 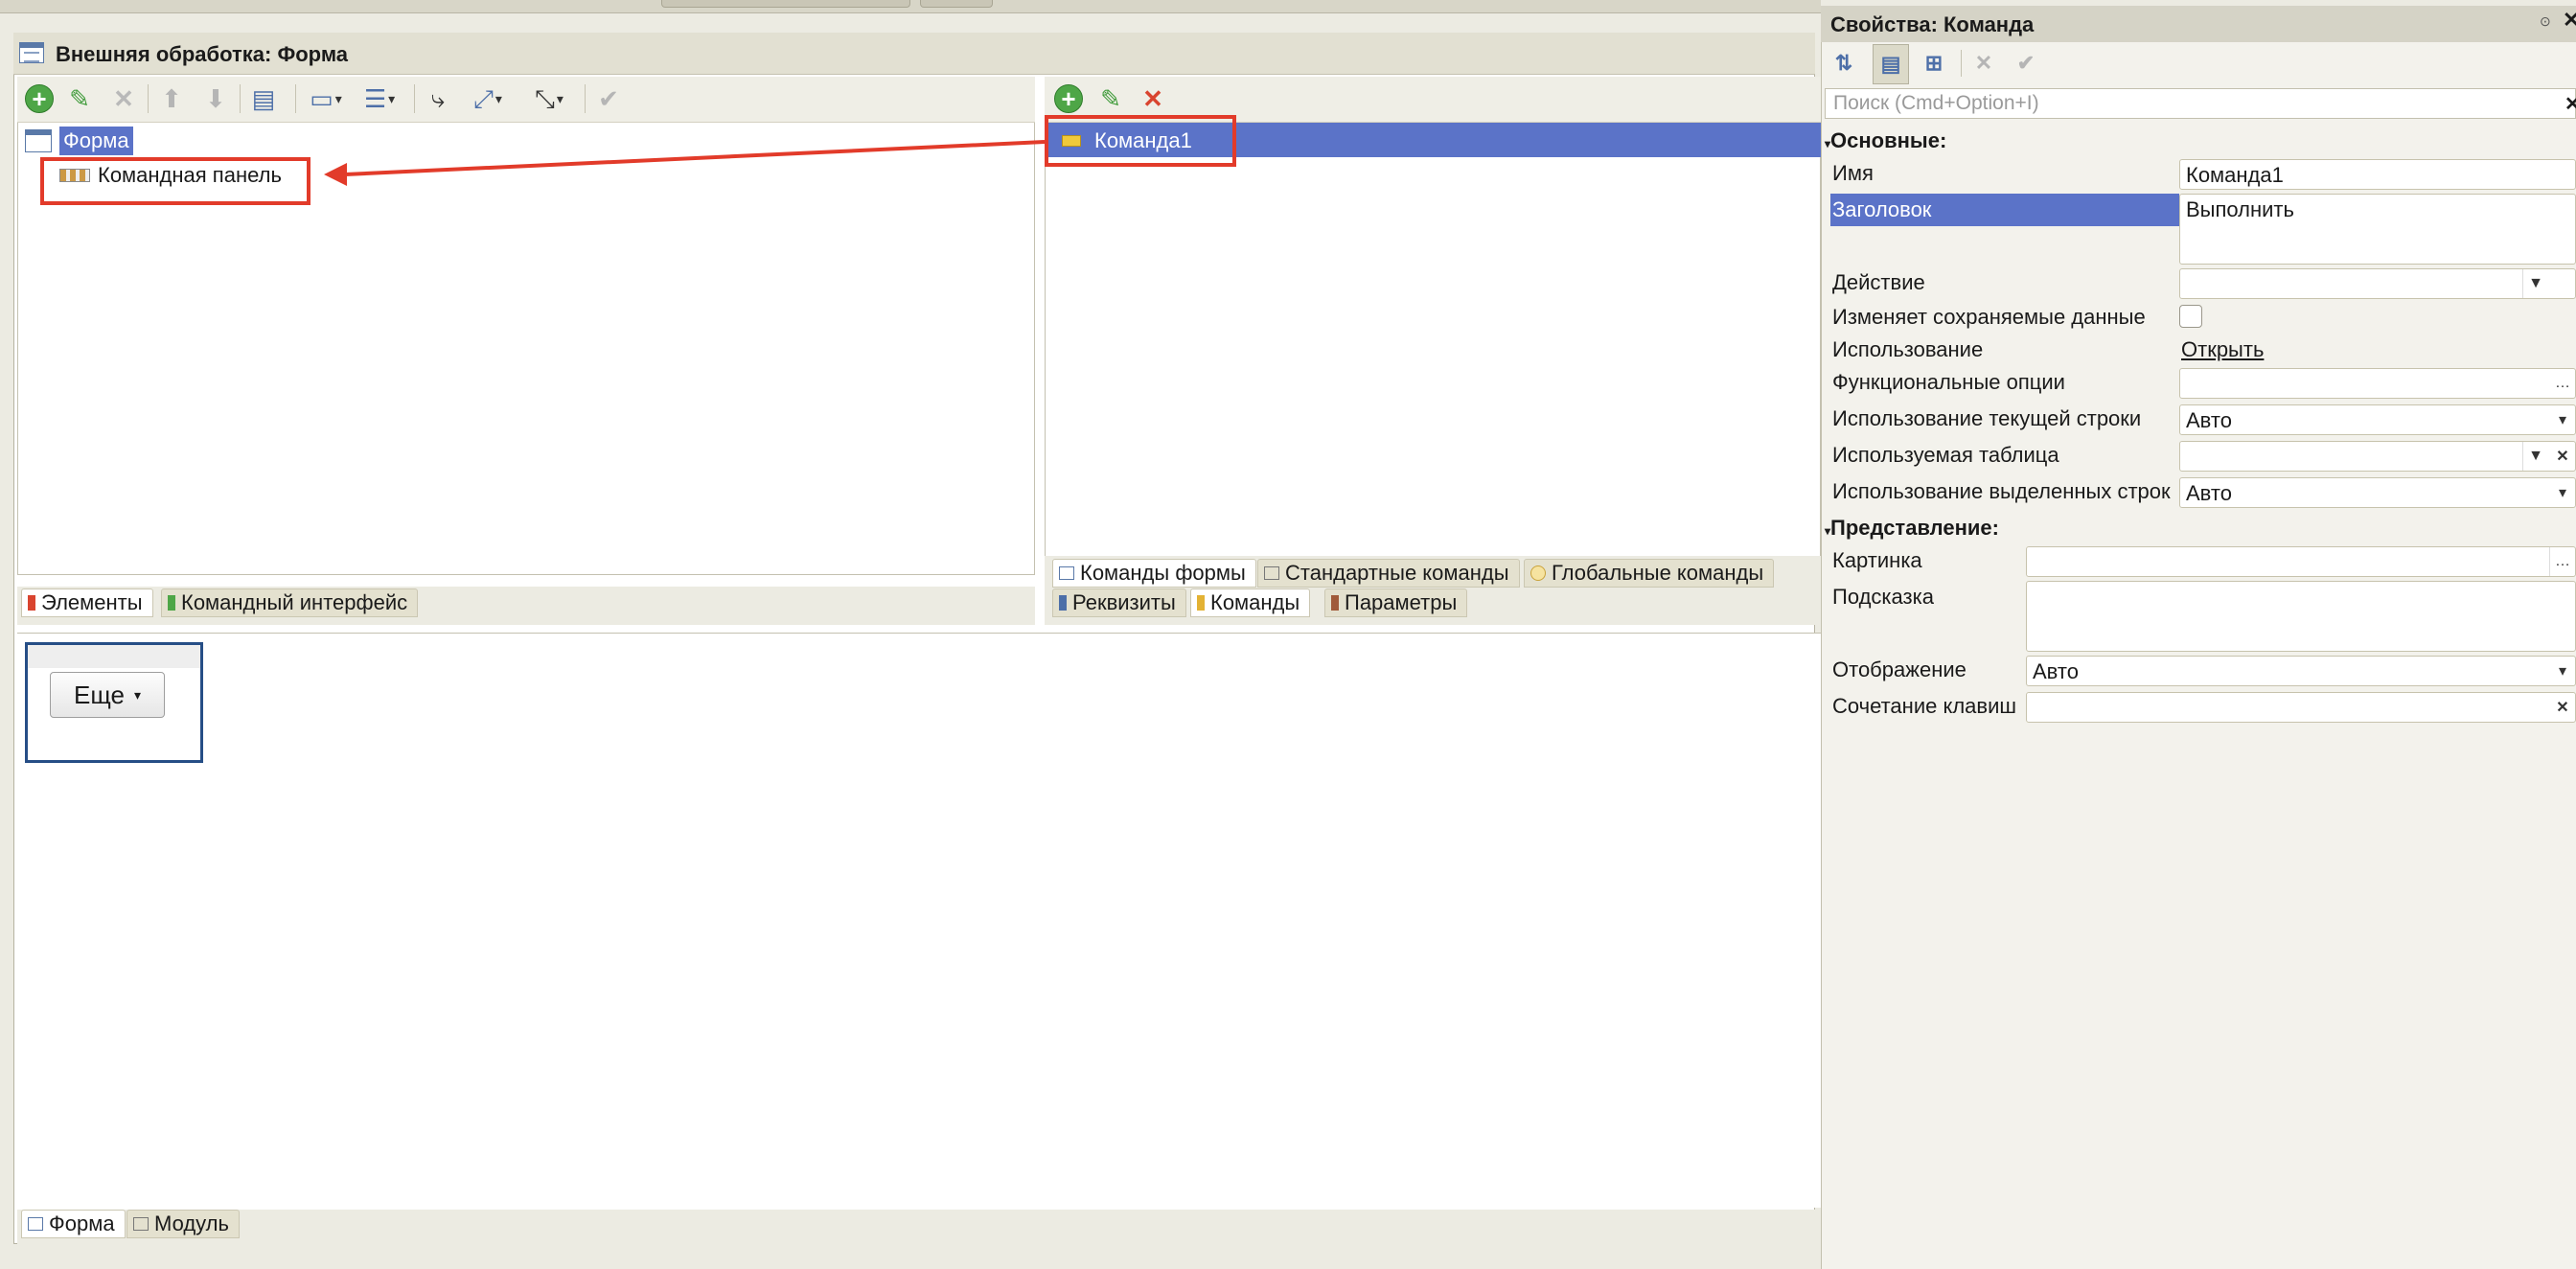 What do you see at coordinates (141, 1224) in the screenshot?
I see `module-tab-icon` at bounding box center [141, 1224].